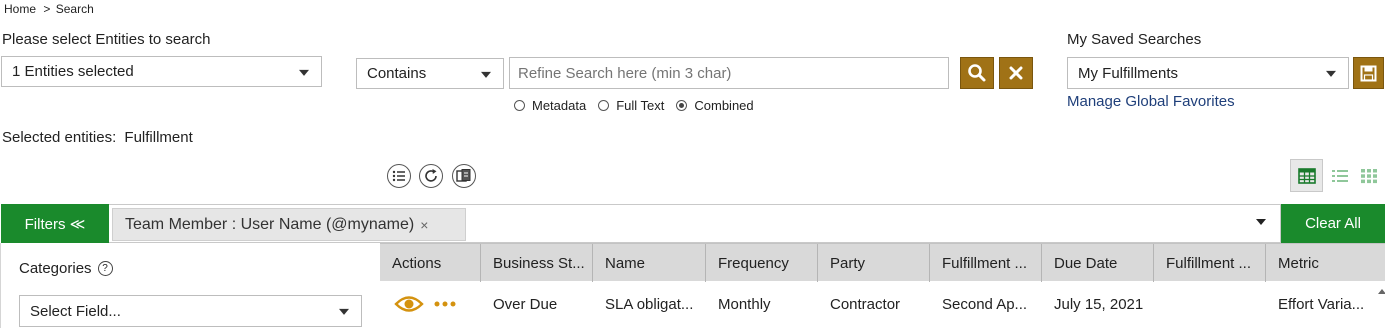  What do you see at coordinates (519, 105) in the screenshot?
I see `radio-metadata-dot` at bounding box center [519, 105].